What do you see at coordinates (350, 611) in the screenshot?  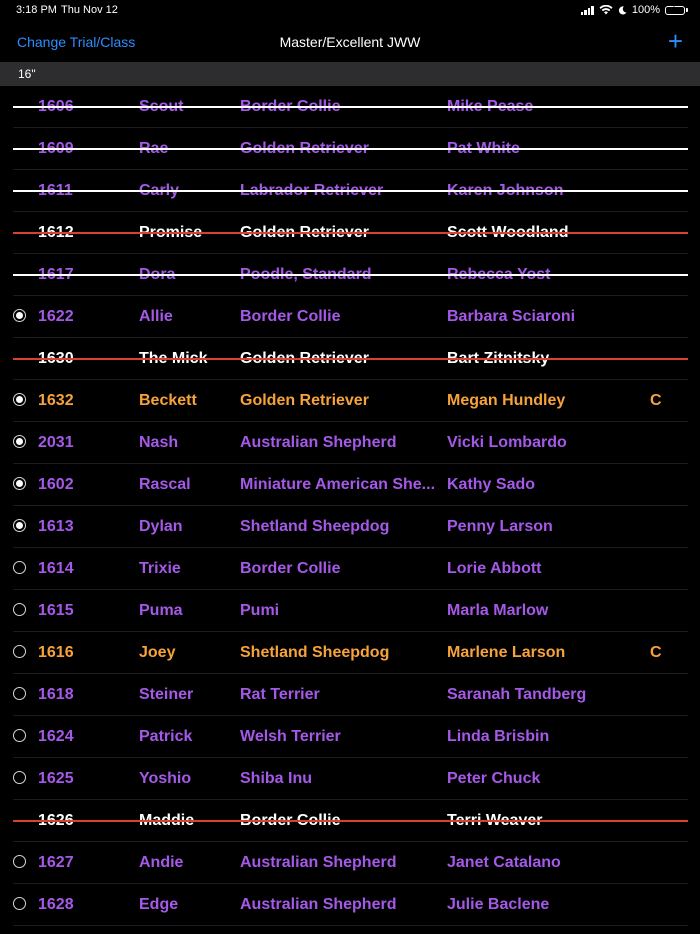 I see `table-row: 1615 Puma Pumi Marla Marlow` at bounding box center [350, 611].